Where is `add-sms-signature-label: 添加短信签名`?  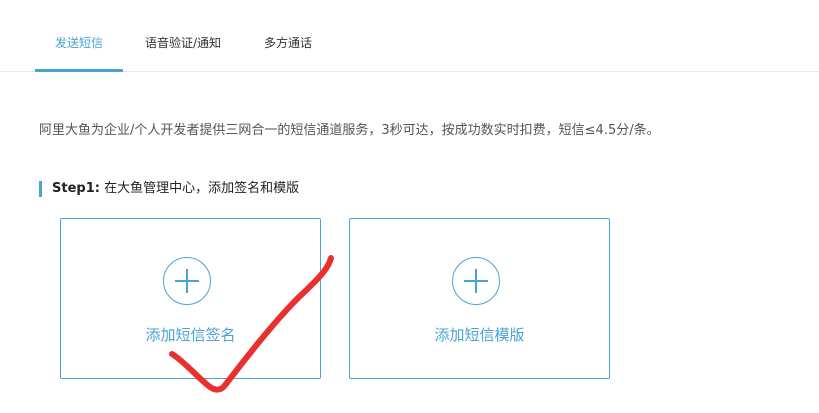 add-sms-signature-label: 添加短信签名 is located at coordinates (190, 335).